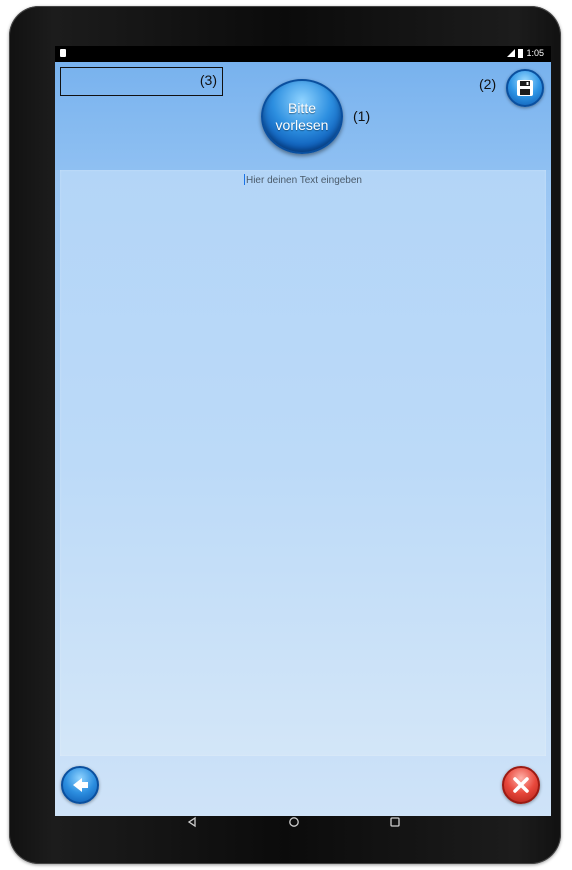 The width and height of the screenshot is (572, 870). I want to click on text-caret, so click(244, 179).